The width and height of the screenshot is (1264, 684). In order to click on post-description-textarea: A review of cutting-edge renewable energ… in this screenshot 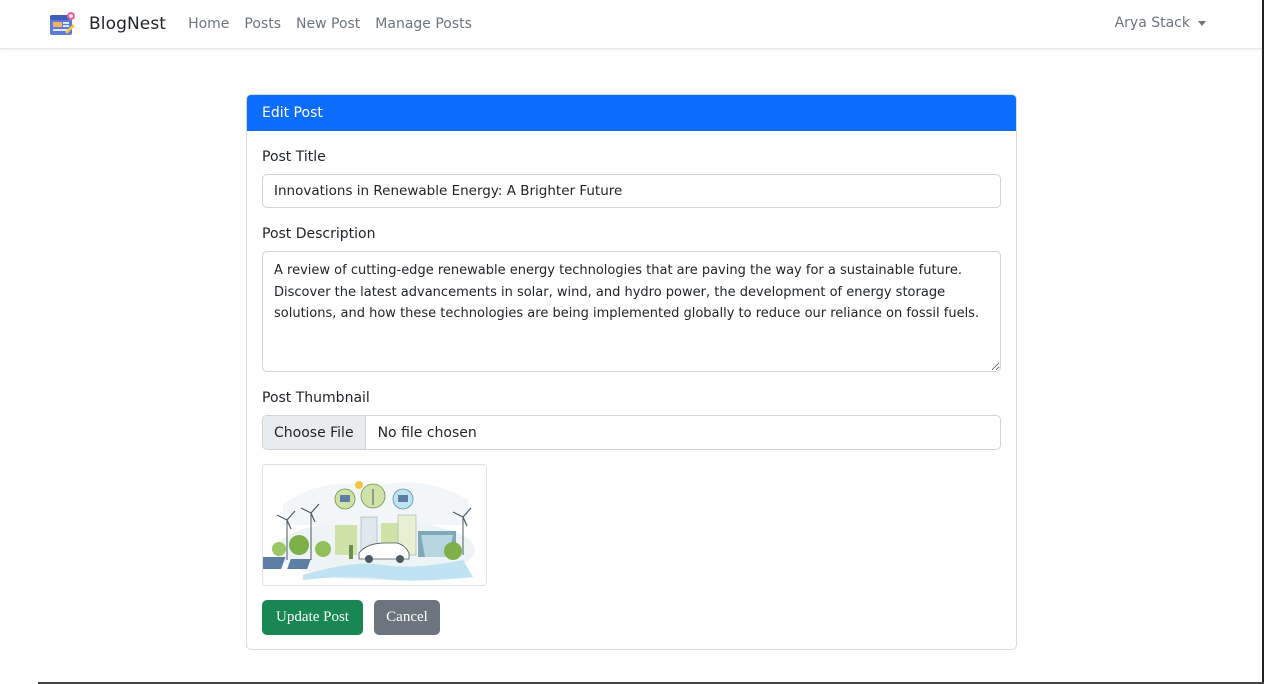, I will do `click(631, 311)`.